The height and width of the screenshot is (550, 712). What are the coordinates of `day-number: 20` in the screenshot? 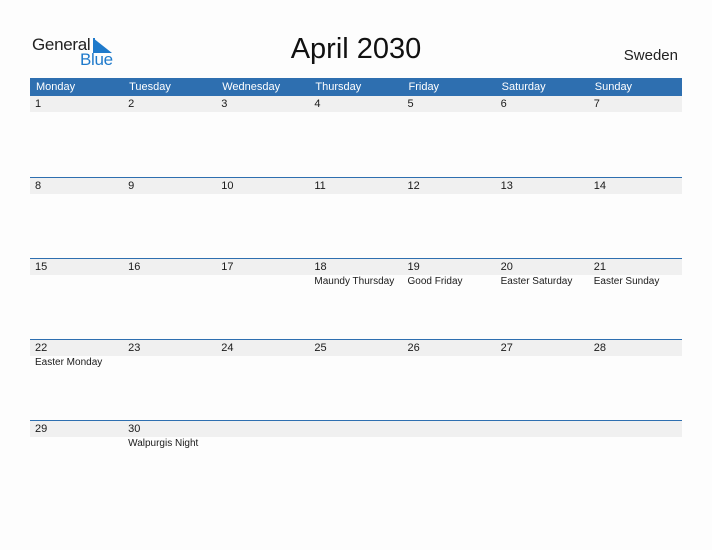 It's located at (506, 267).